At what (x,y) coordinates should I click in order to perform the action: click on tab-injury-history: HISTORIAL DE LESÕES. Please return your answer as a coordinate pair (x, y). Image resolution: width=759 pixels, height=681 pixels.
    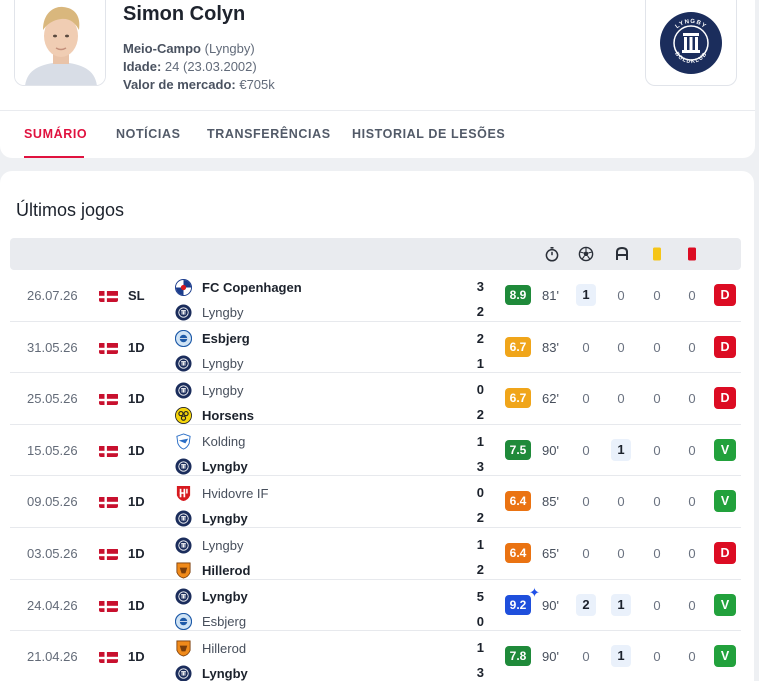
    Looking at the image, I should click on (428, 134).